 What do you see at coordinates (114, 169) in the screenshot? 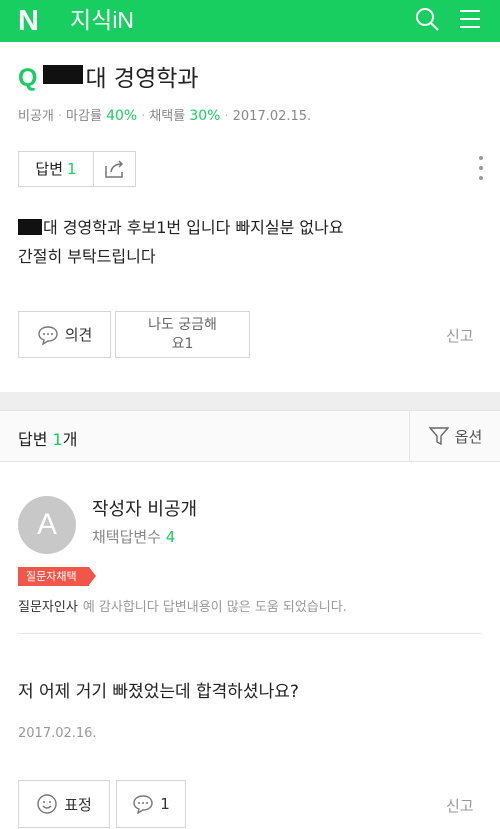
I see `share-icon` at bounding box center [114, 169].